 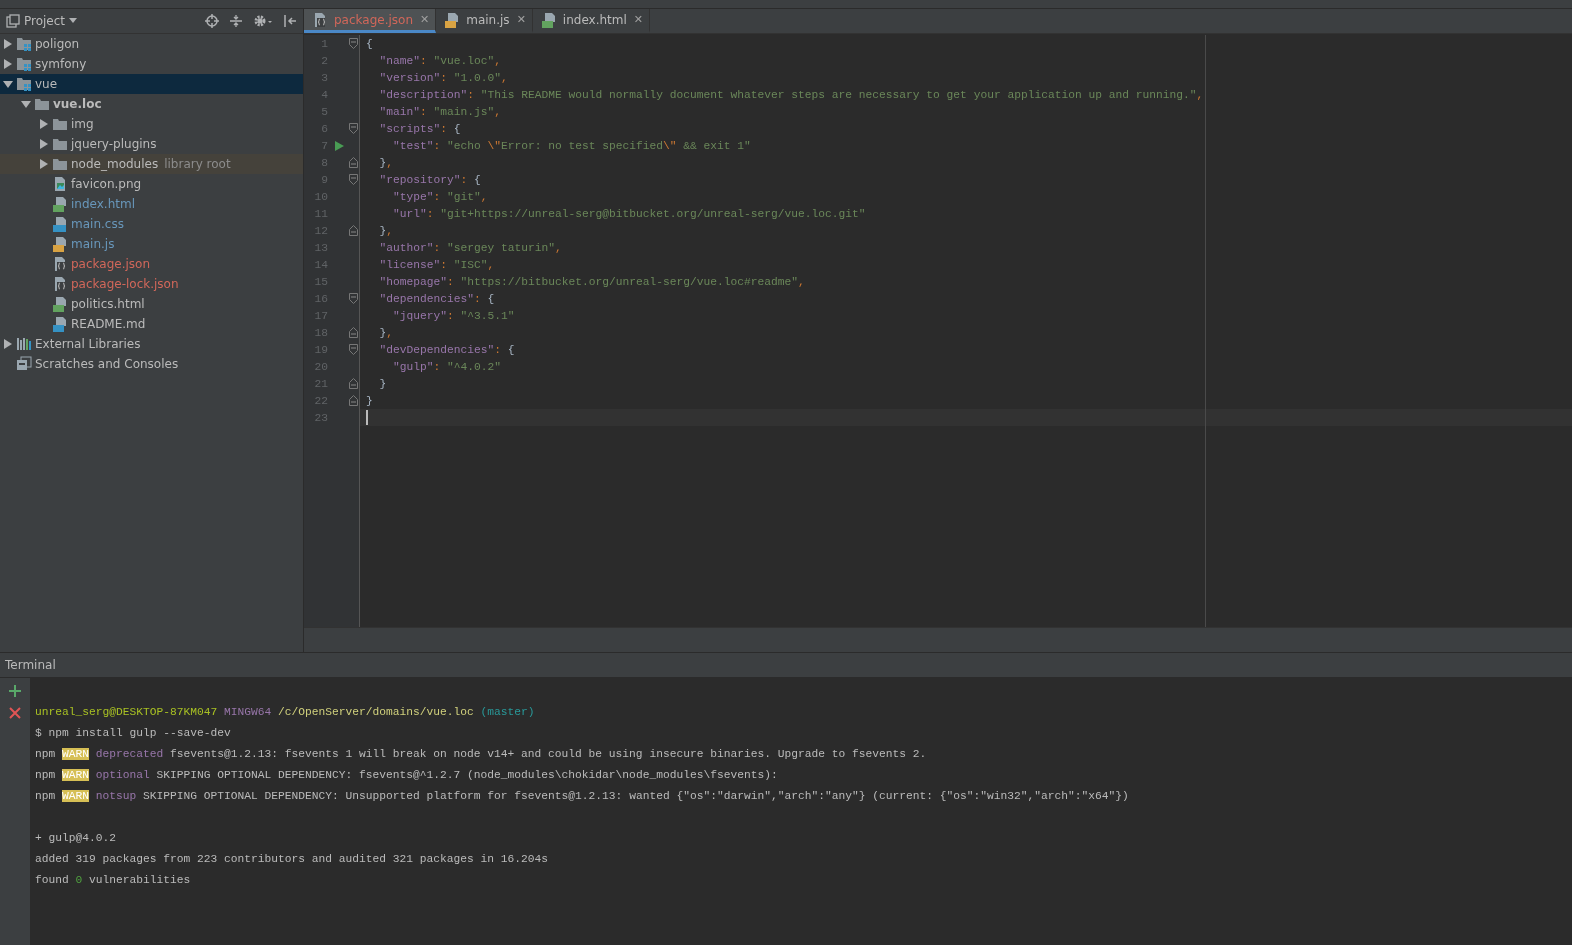 What do you see at coordinates (60, 244) in the screenshot?
I see `js-file-icon` at bounding box center [60, 244].